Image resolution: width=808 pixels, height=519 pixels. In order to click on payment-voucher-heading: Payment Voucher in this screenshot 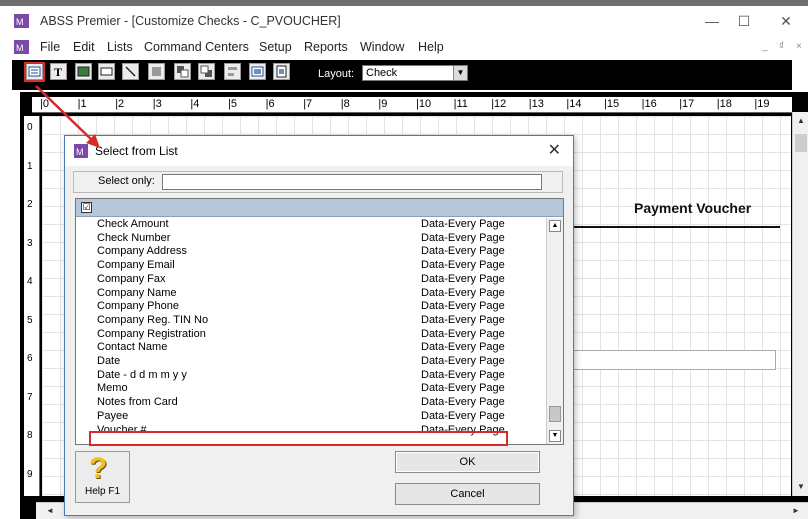, I will do `click(692, 208)`.